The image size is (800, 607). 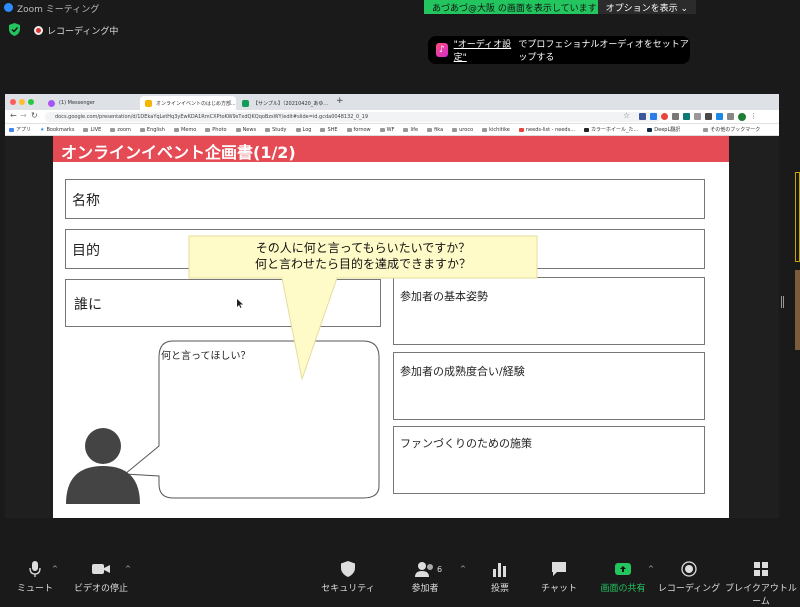 I want to click on close-window-icon, so click(x=13, y=102).